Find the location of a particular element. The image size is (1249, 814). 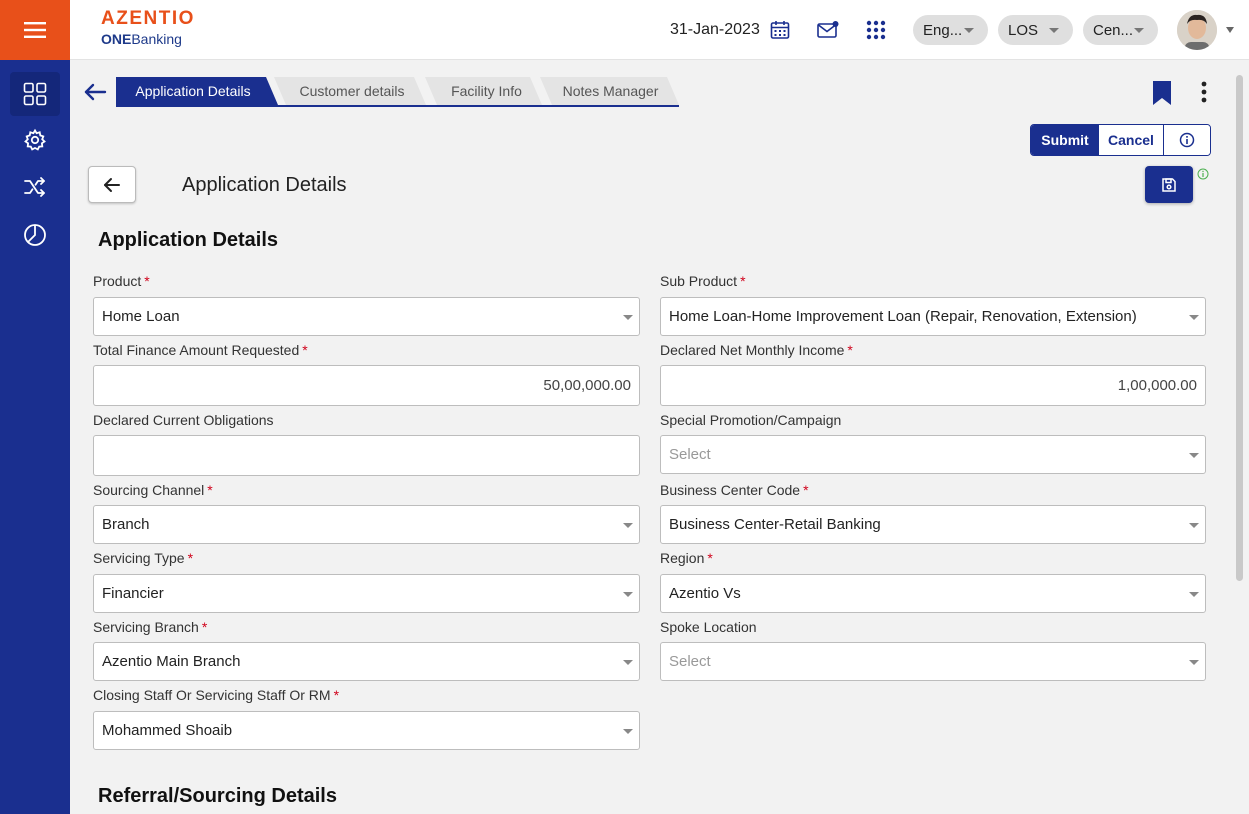

net-income-input: 1,00,000.00 is located at coordinates (933, 385).